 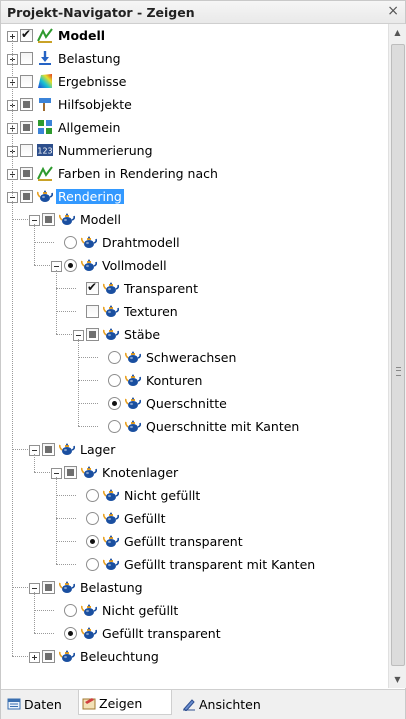 I want to click on tree-row: 123 Nummerierung, so click(x=194, y=150).